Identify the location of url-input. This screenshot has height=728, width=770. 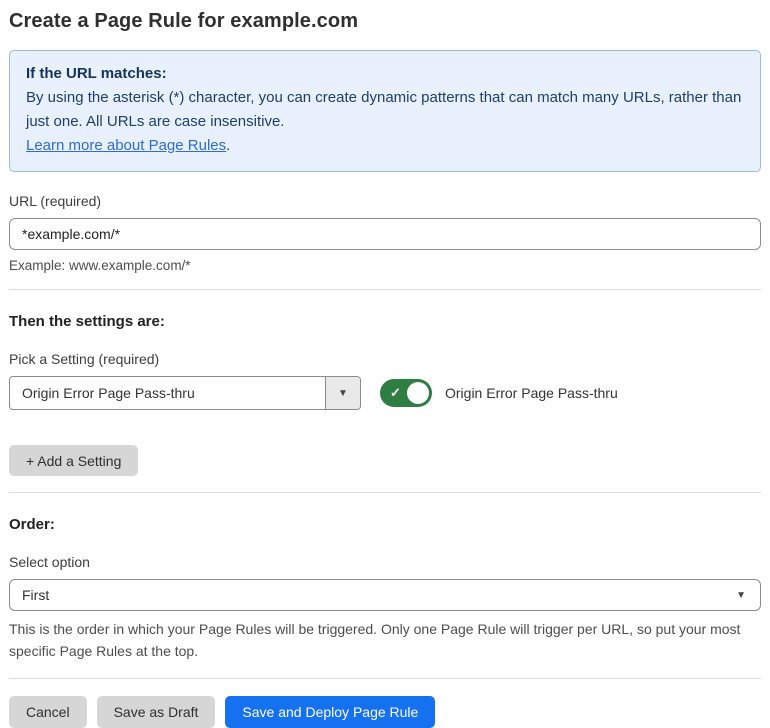
(385, 234).